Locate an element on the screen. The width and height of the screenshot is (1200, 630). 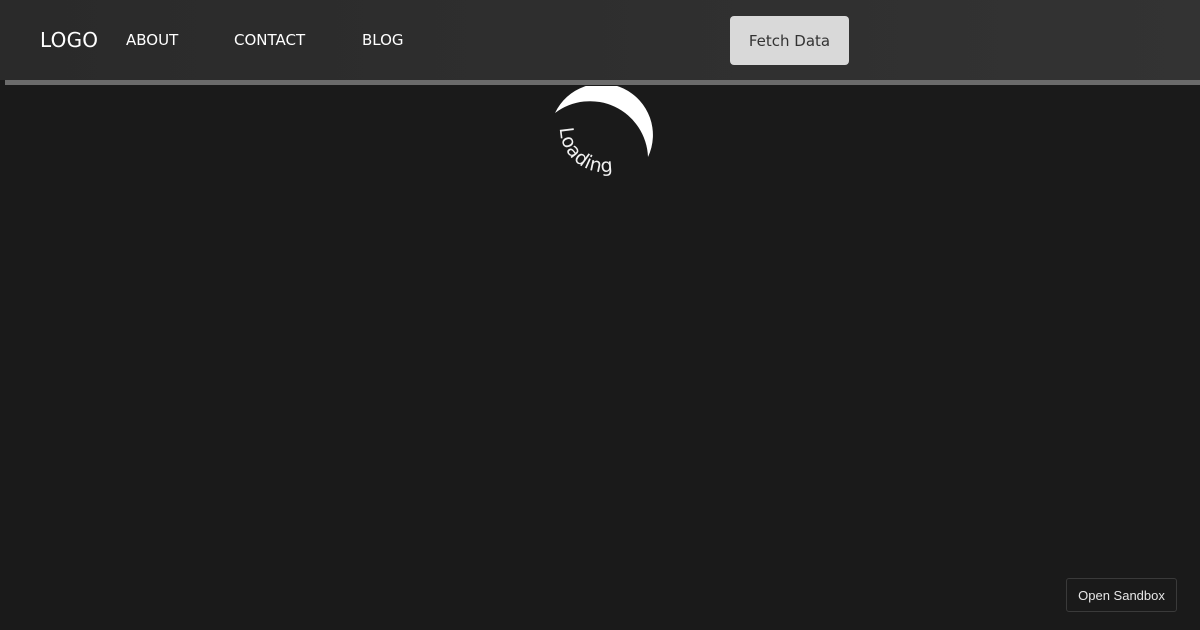
progress-bar-fill is located at coordinates (602, 82).